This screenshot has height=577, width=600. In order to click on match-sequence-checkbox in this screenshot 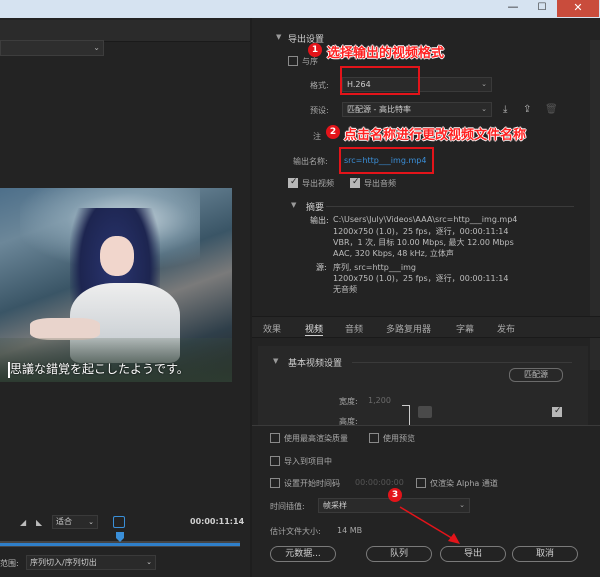, I will do `click(293, 61)`.